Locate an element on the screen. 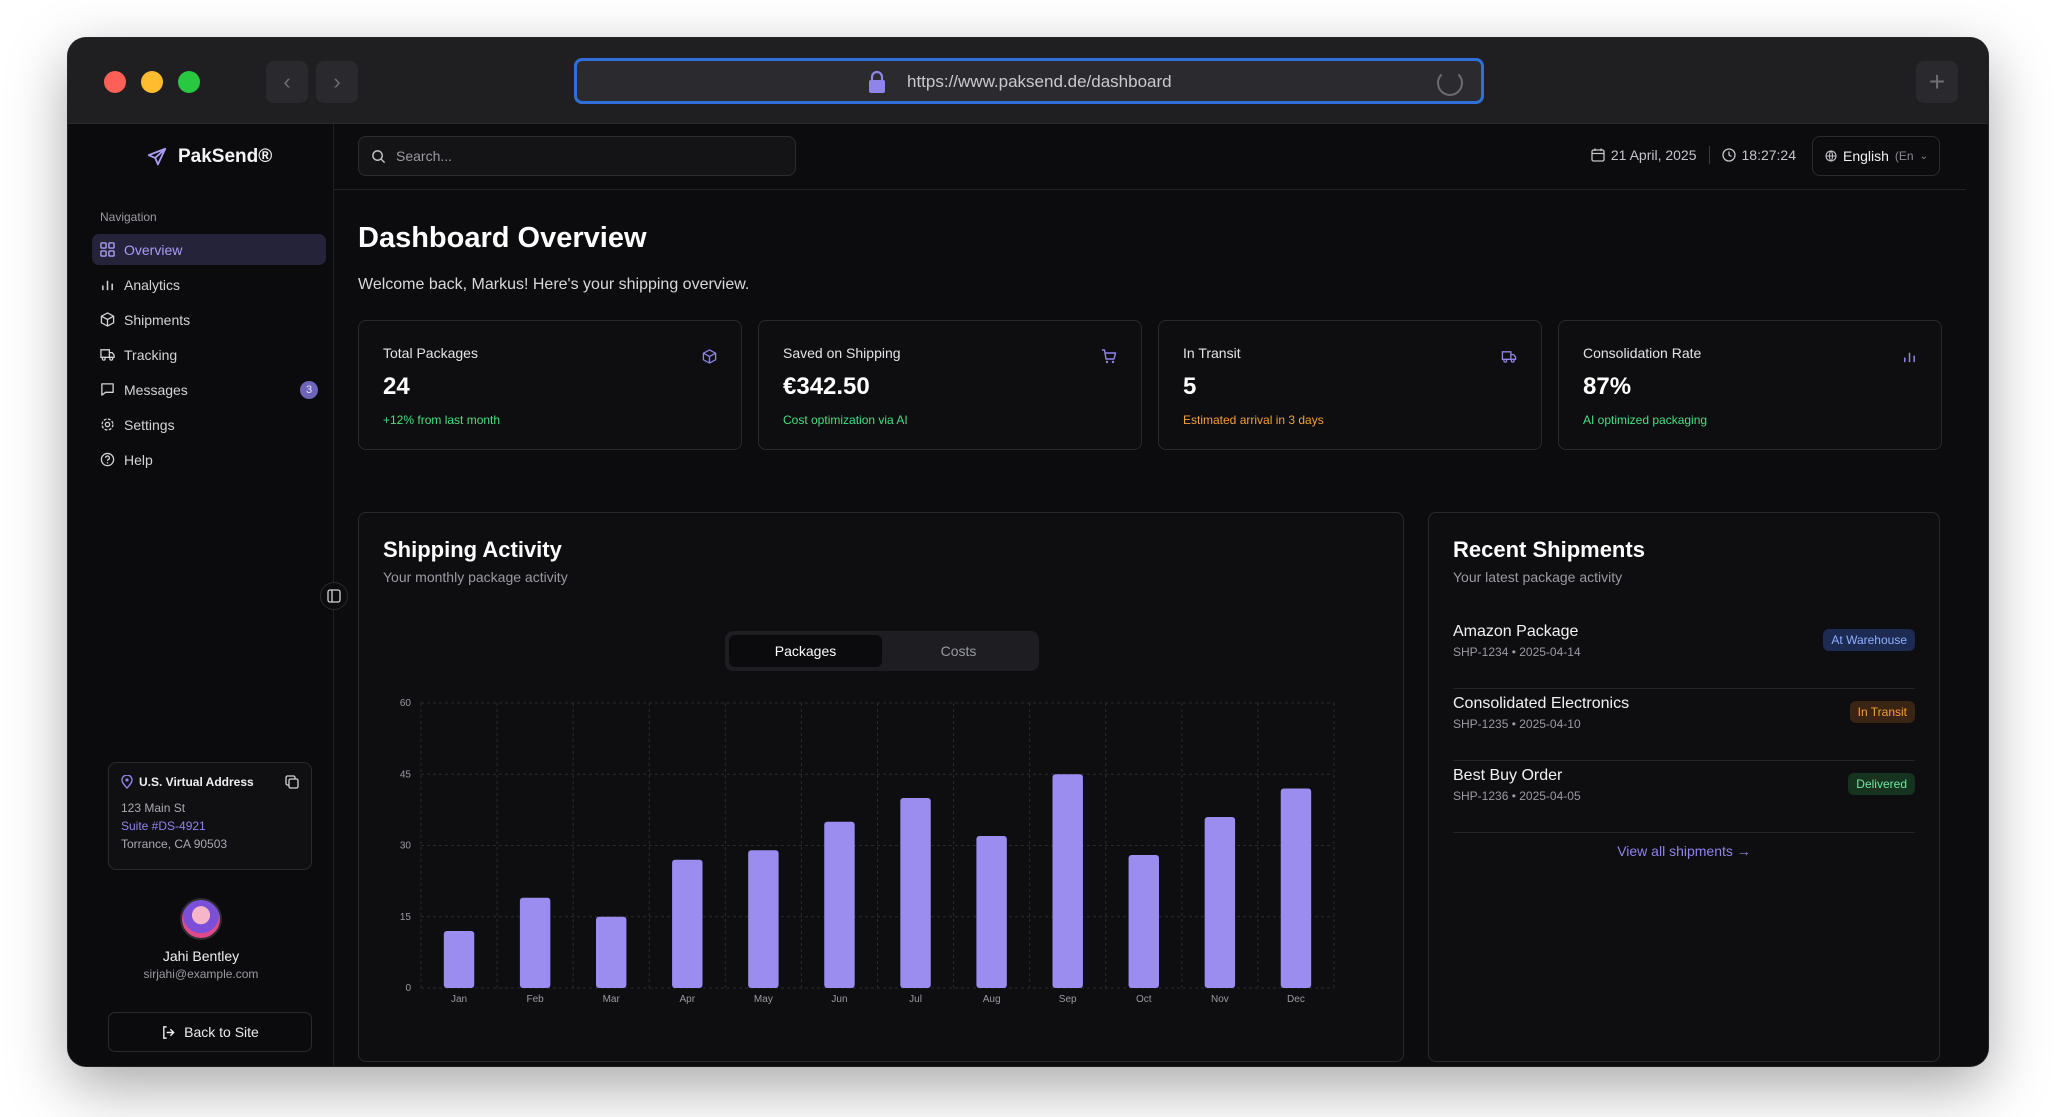  x-tick-label: Jul is located at coordinates (915, 999).